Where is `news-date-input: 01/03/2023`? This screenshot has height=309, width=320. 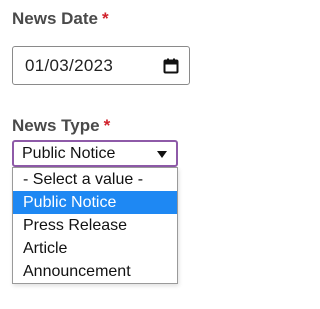
news-date-input: 01/03/2023 is located at coordinates (101, 65).